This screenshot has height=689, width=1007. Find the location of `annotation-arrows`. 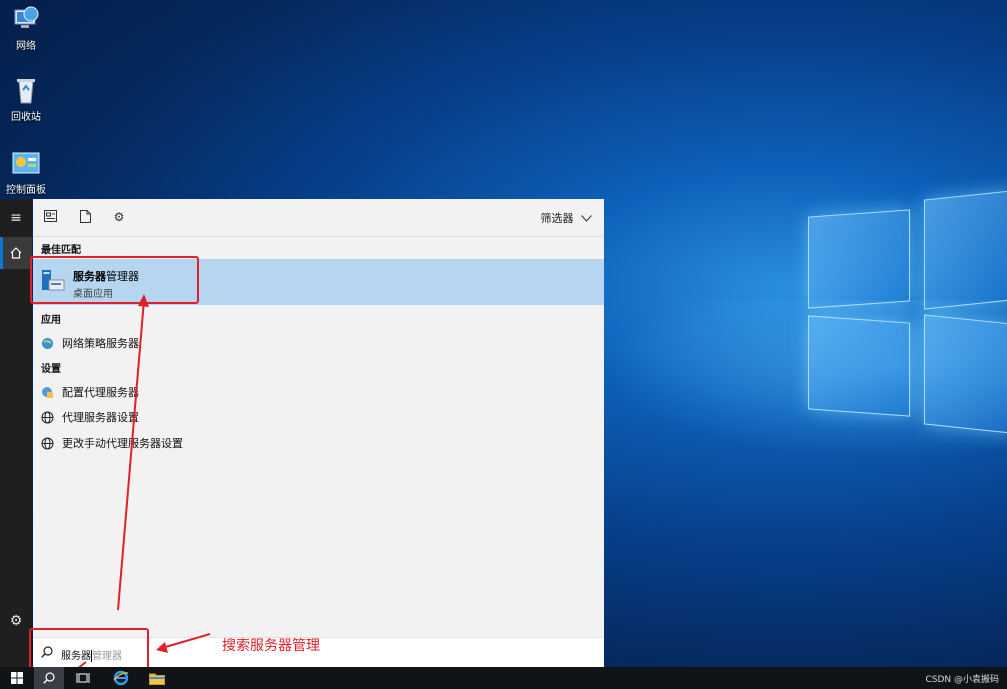

annotation-arrows is located at coordinates (136, 487).